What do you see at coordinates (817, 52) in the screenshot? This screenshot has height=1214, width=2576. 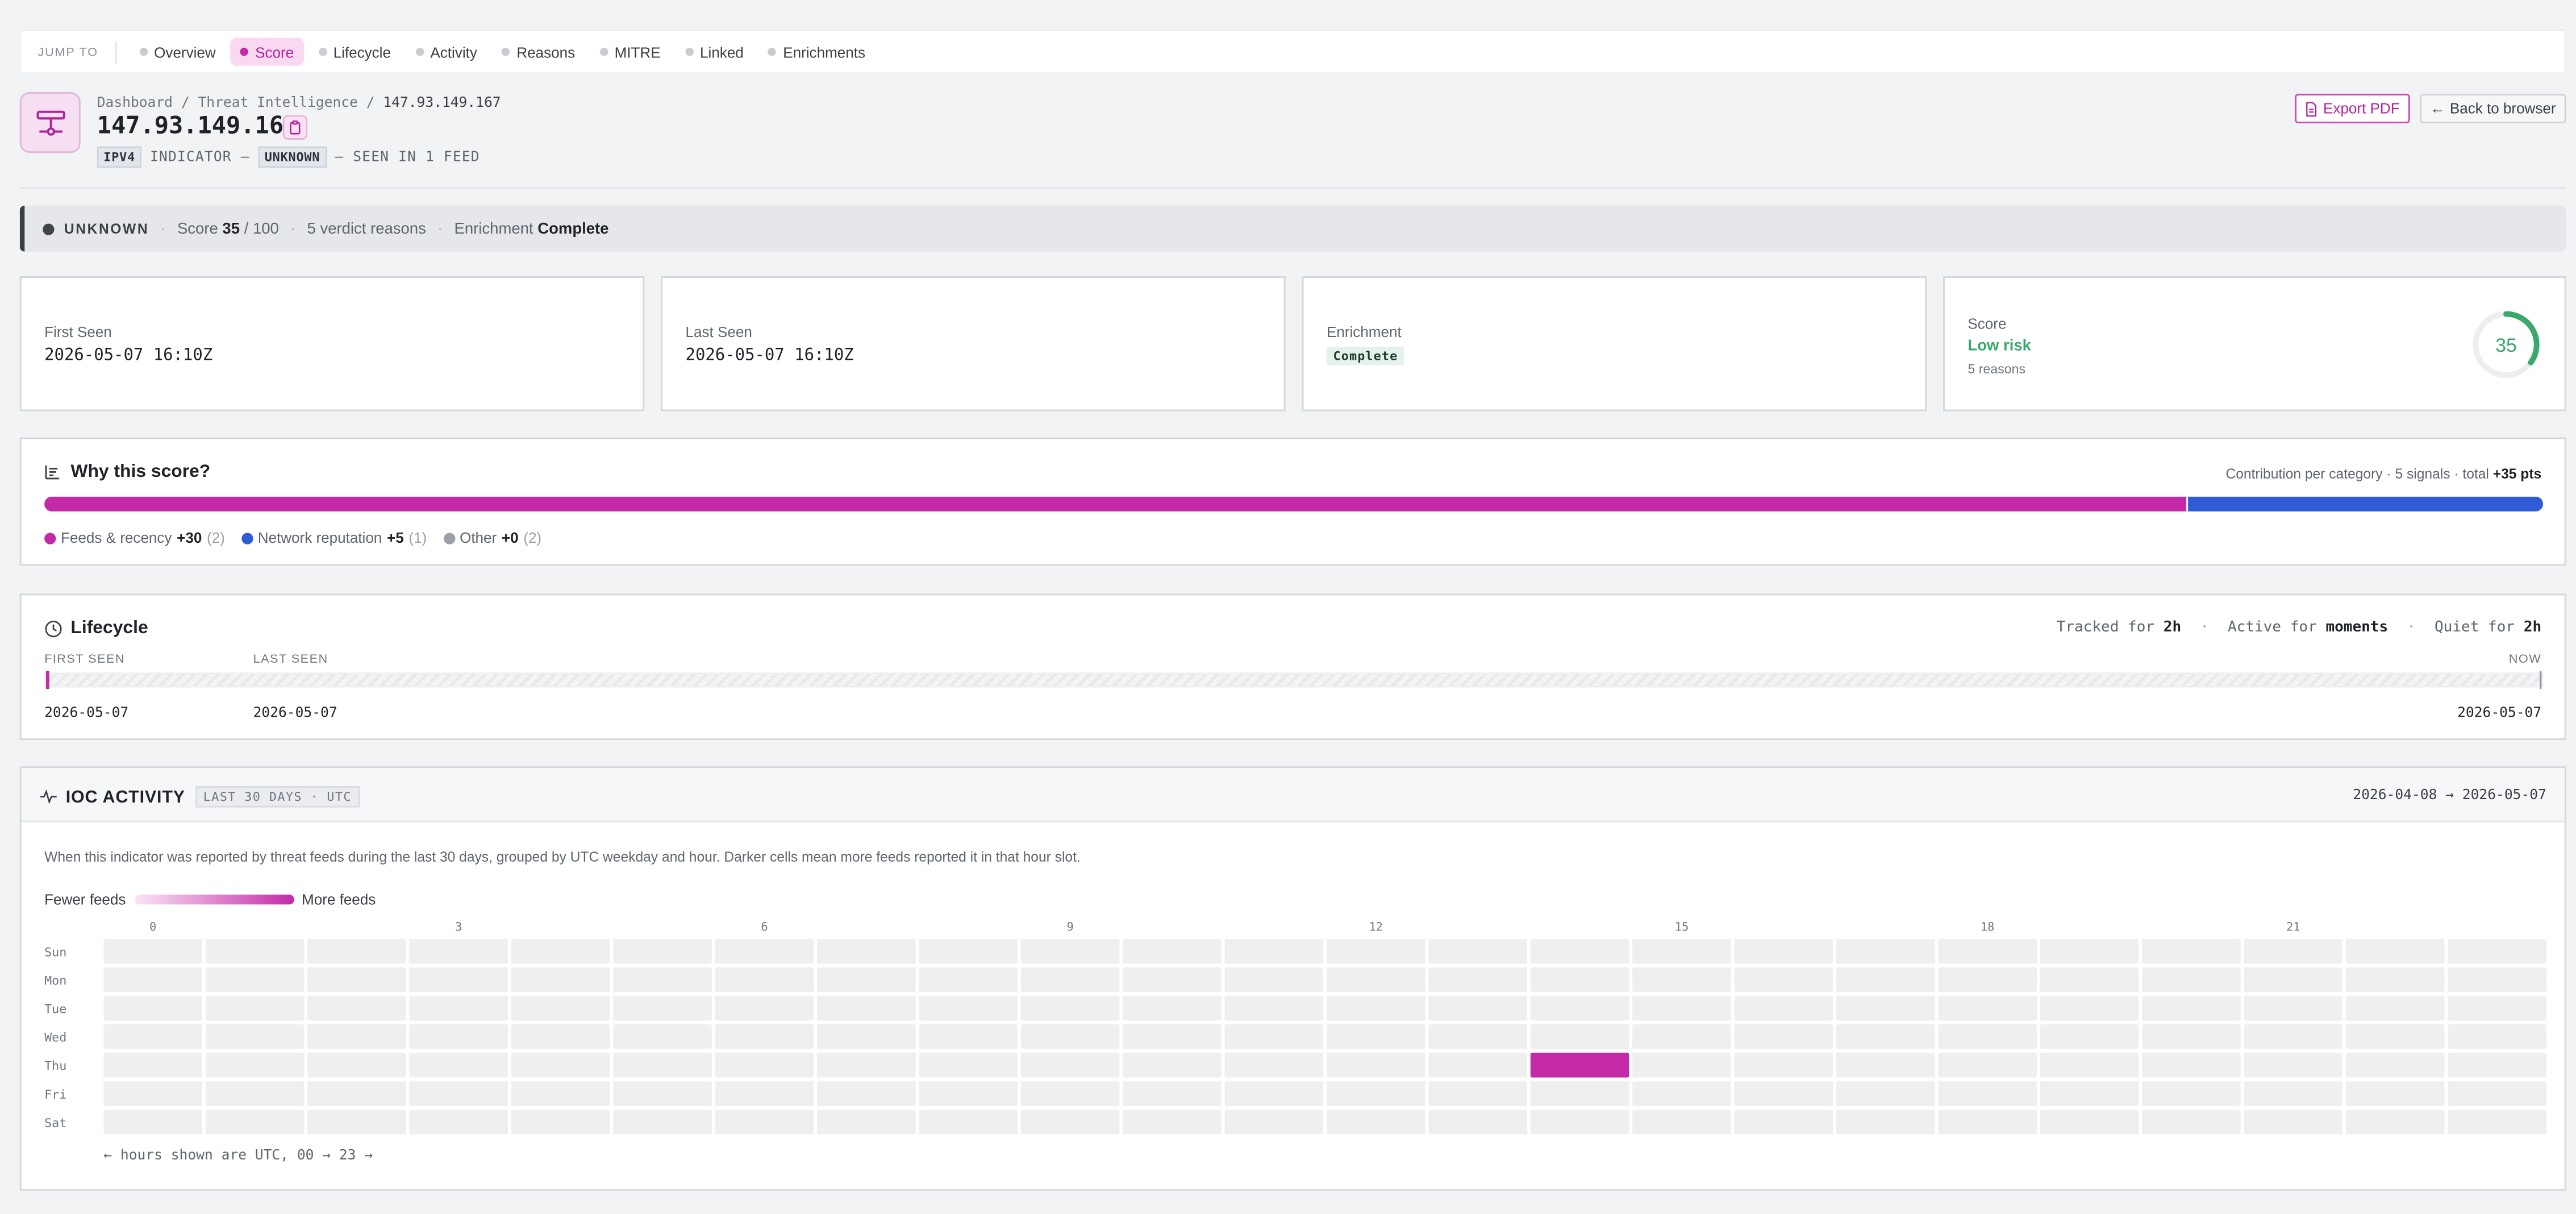 I see `jump-link-enrichments: Enrichments` at bounding box center [817, 52].